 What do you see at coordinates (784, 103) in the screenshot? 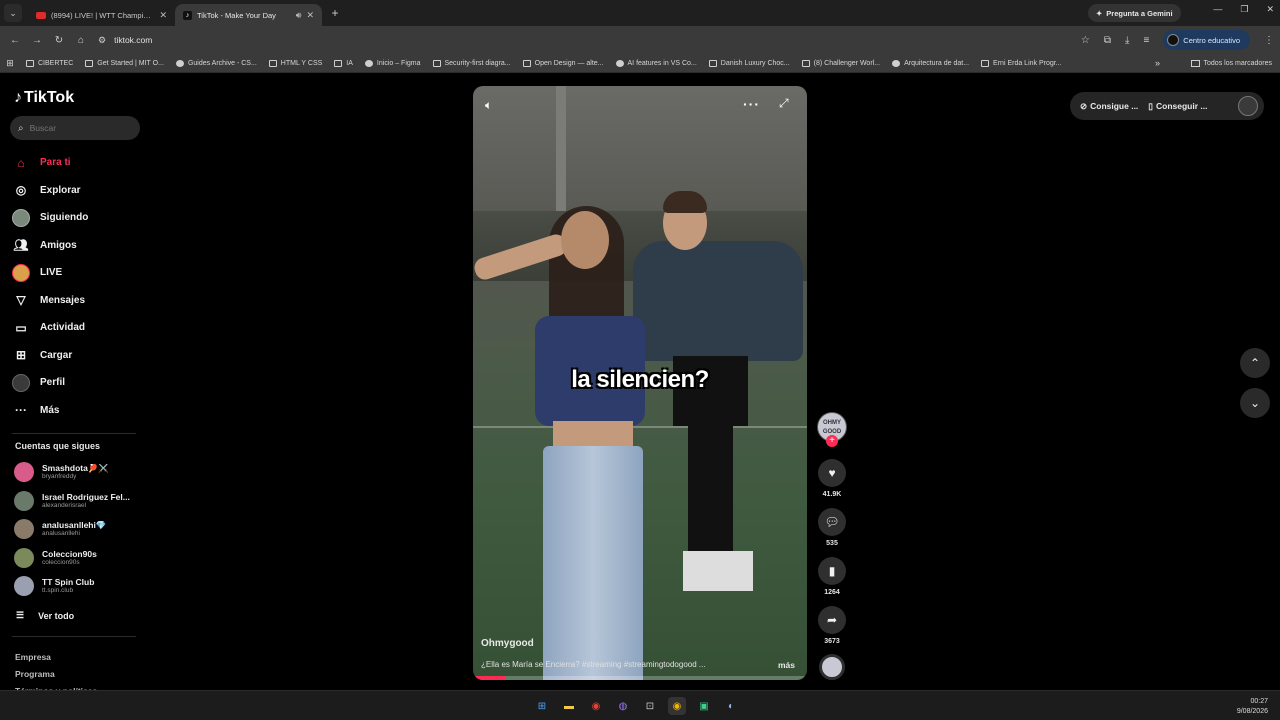
I see `fullscreen-icon: ⤢` at bounding box center [784, 103].